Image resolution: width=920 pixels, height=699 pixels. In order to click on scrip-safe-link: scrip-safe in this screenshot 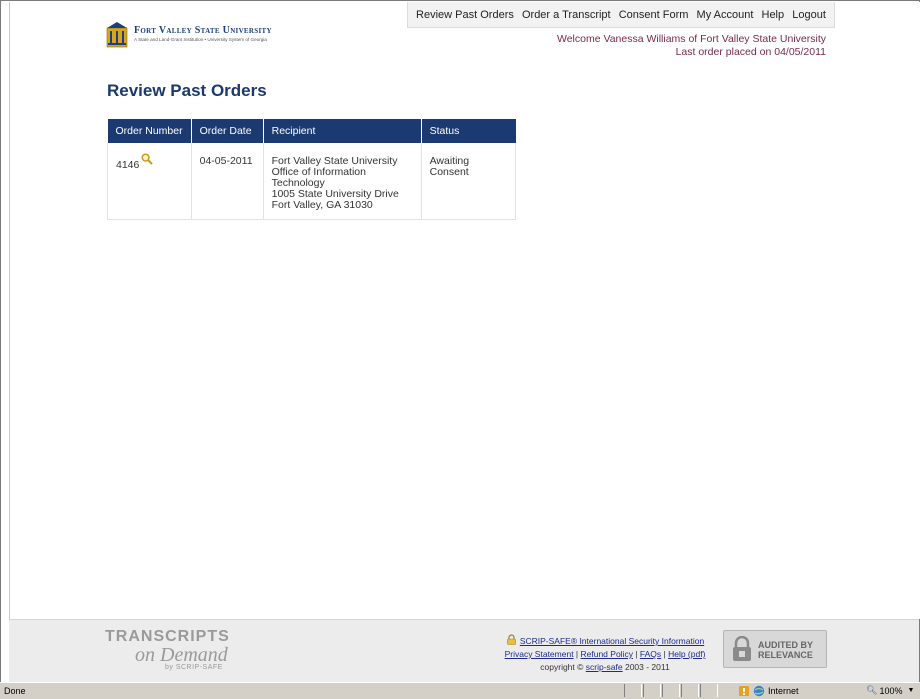, I will do `click(604, 667)`.